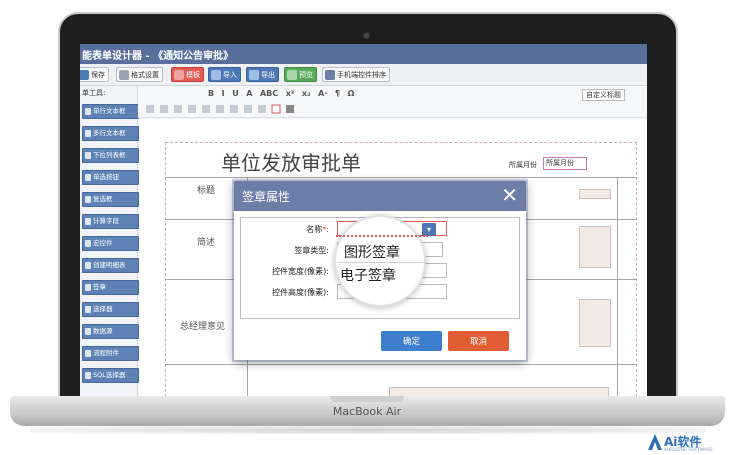 The image size is (734, 455). What do you see at coordinates (366, 35) in the screenshot?
I see `camera-icon` at bounding box center [366, 35].